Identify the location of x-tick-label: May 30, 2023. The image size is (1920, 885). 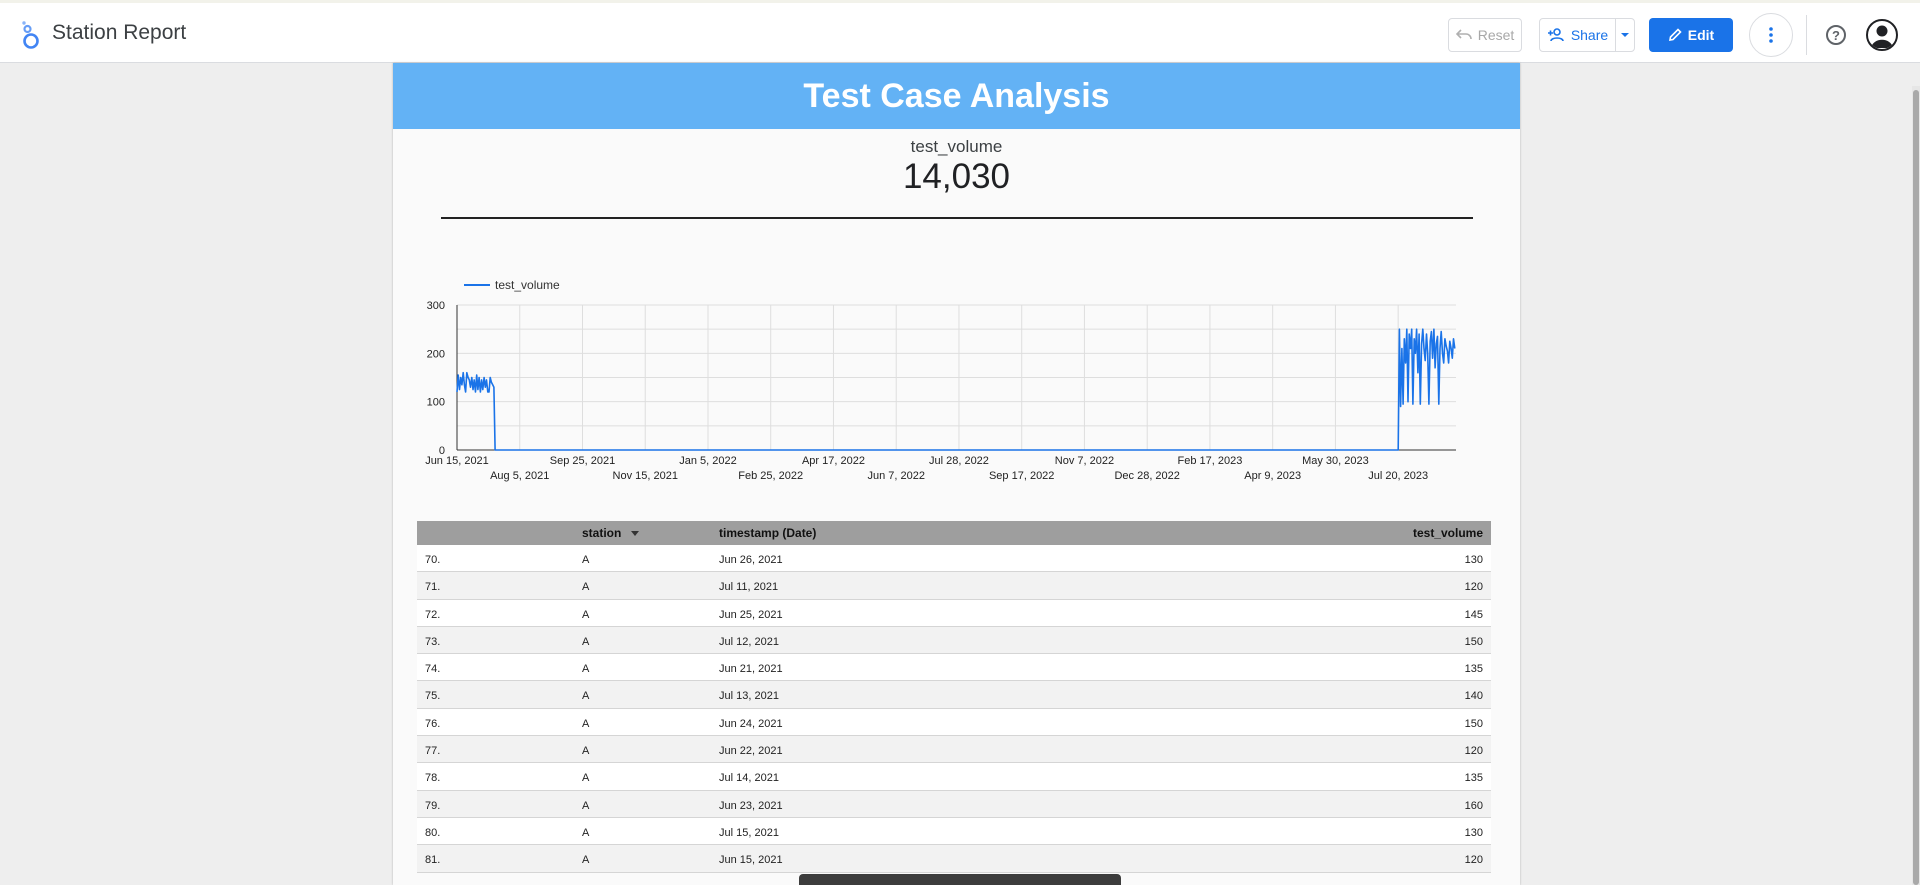
(1335, 461).